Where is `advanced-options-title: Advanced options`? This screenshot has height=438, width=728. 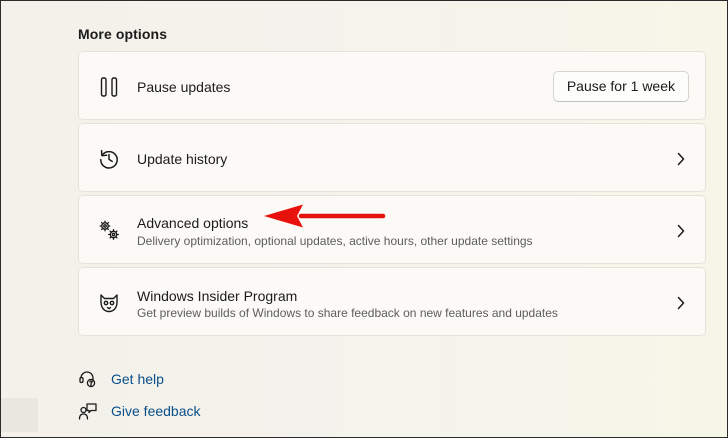
advanced-options-title: Advanced options is located at coordinates (193, 223).